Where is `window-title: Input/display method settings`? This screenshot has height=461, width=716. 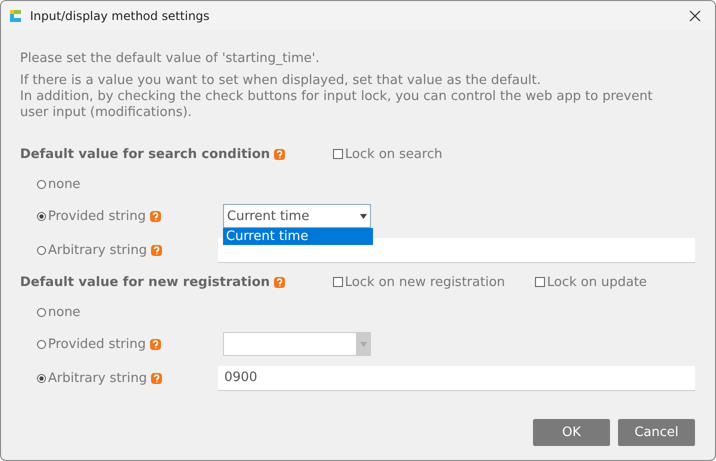
window-title: Input/display method settings is located at coordinates (120, 15).